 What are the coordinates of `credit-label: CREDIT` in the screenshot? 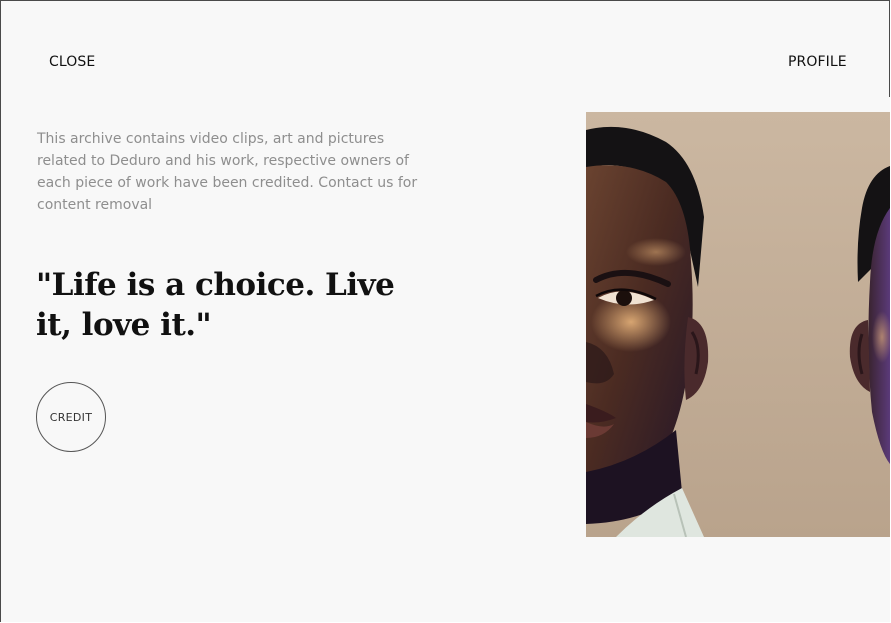 It's located at (71, 417).